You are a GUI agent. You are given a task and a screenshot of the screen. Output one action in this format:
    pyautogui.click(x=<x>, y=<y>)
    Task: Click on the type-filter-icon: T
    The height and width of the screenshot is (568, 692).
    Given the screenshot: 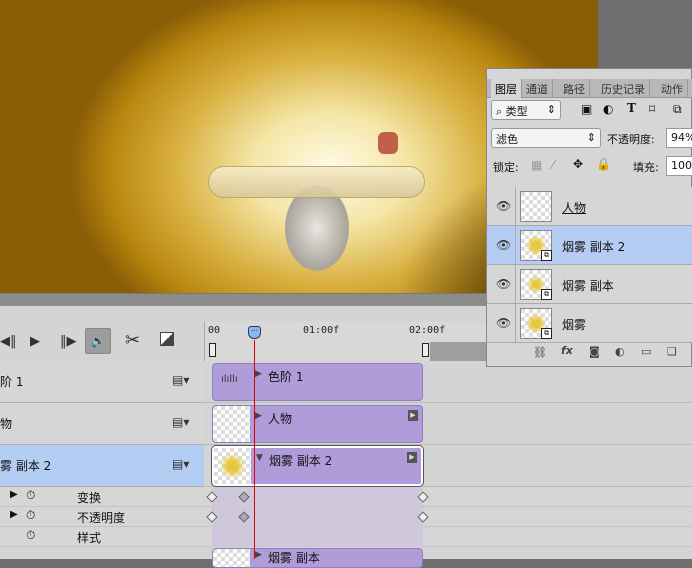 What is the action you would take?
    pyautogui.click(x=631, y=108)
    